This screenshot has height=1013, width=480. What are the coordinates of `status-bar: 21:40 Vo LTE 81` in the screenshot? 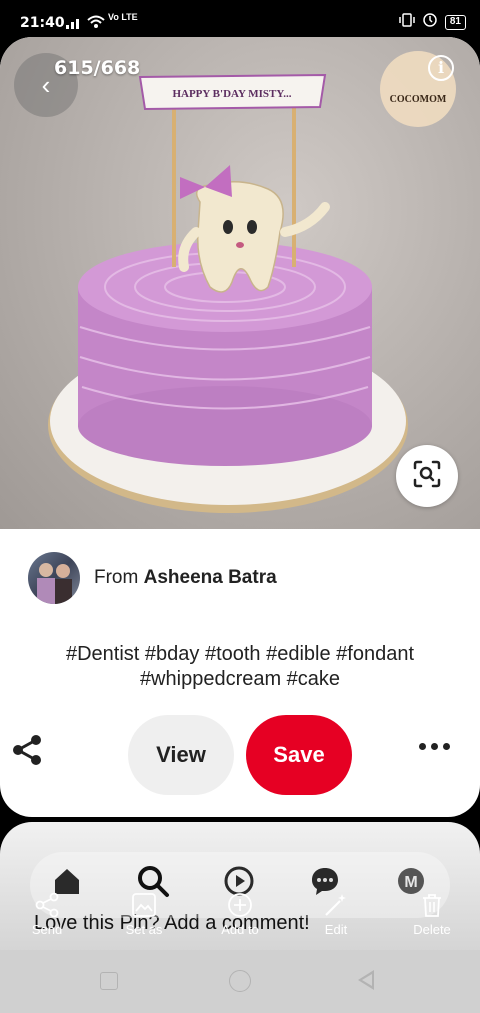 It's located at (240, 20).